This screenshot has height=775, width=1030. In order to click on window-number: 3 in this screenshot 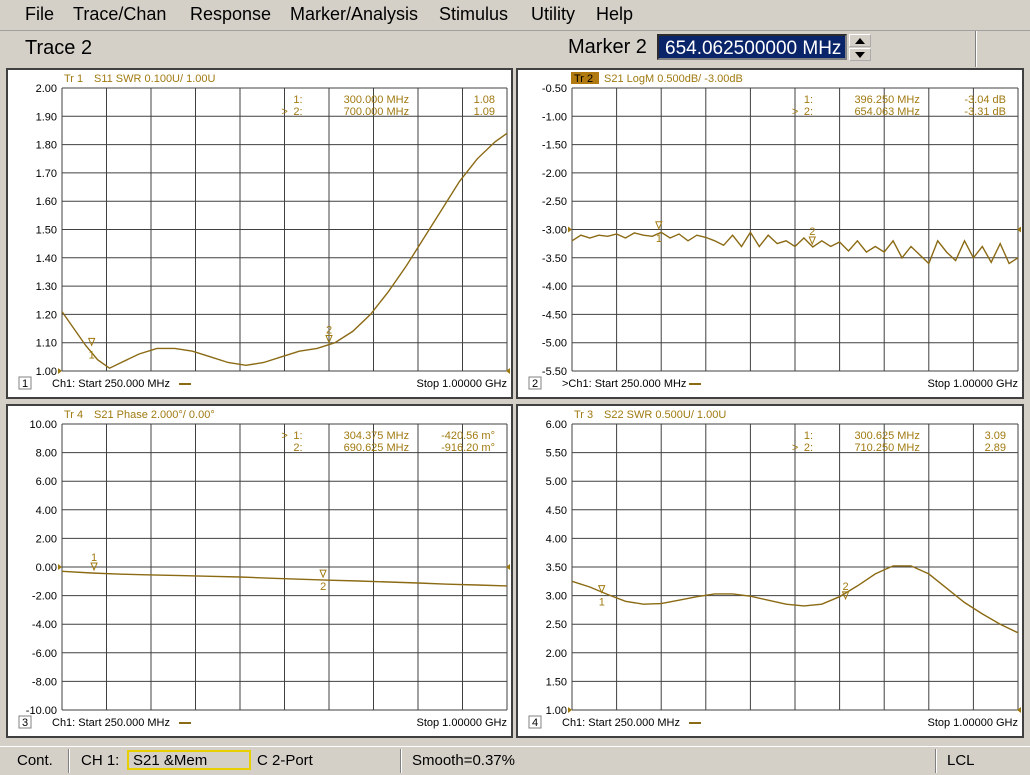, I will do `click(25, 723)`.